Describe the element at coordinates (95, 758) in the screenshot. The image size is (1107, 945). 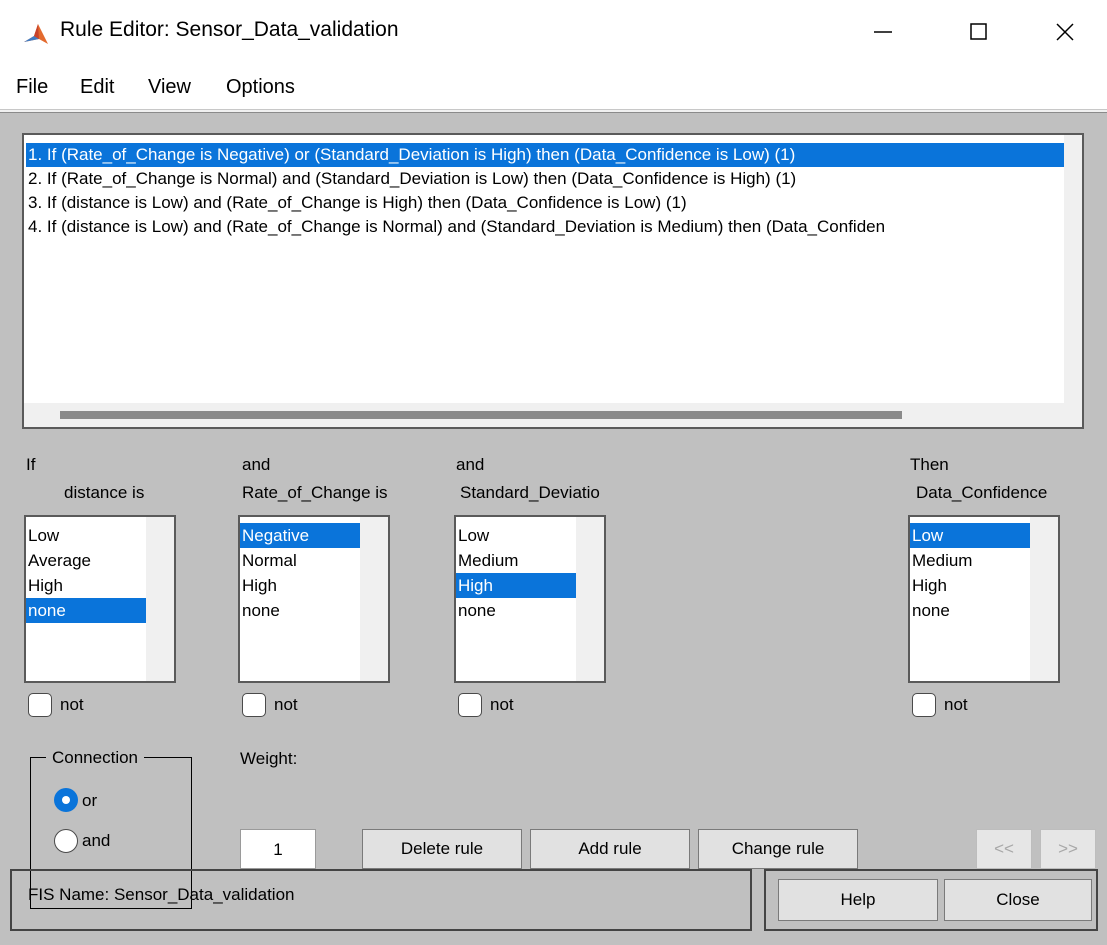
I see `connection-title: Connection` at that location.